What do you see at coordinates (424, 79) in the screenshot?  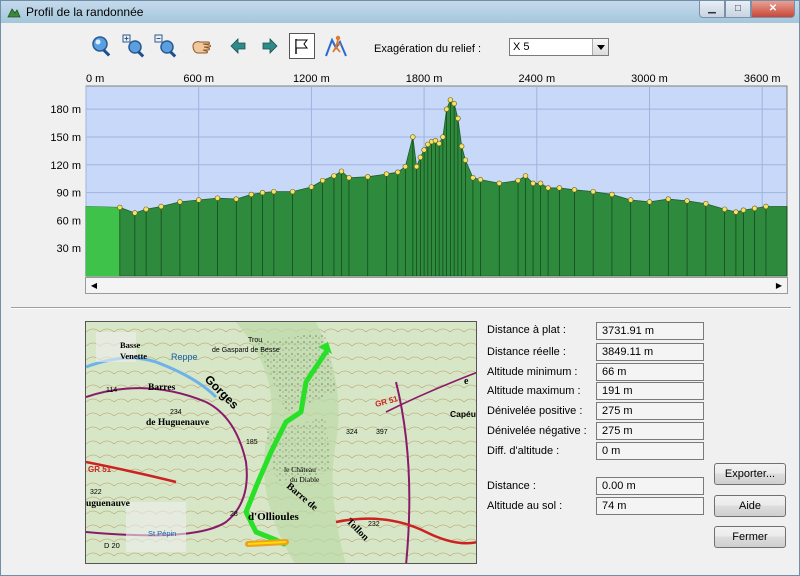 I see `x-tick-label: 1800 m` at bounding box center [424, 79].